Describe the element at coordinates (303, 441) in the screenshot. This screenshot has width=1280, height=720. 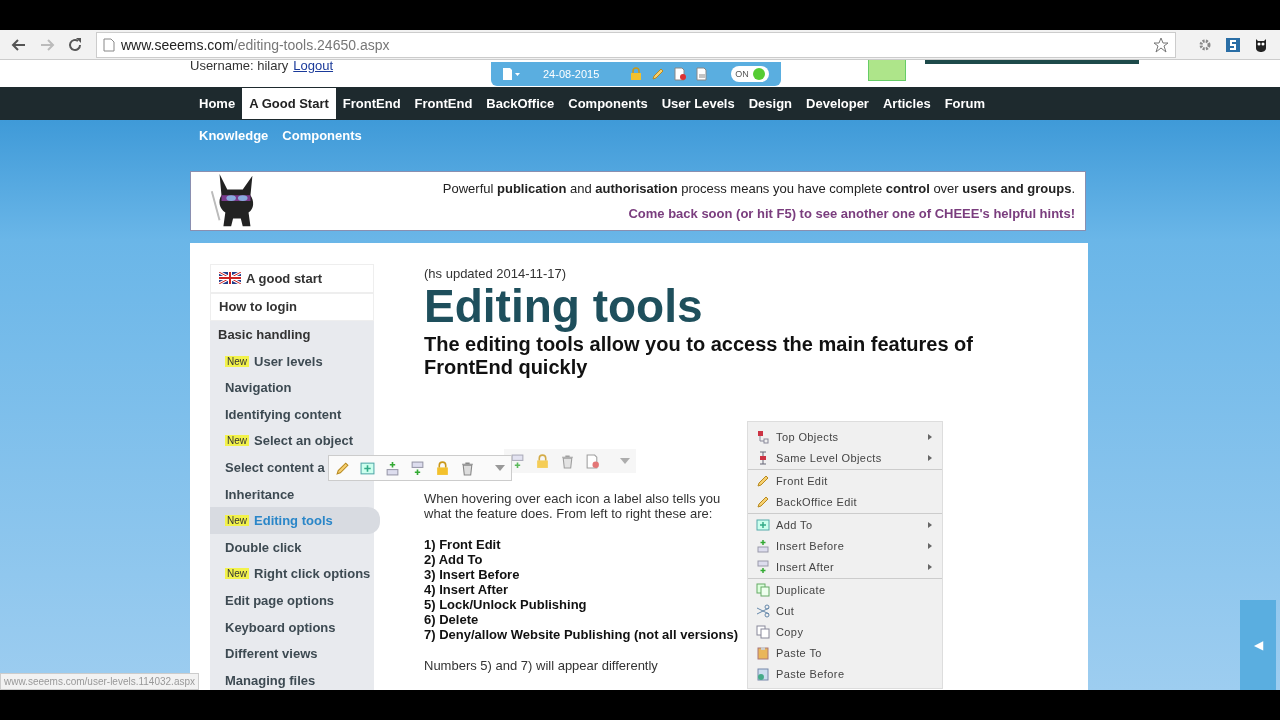
I see `sidebar-label: Select an object` at that location.